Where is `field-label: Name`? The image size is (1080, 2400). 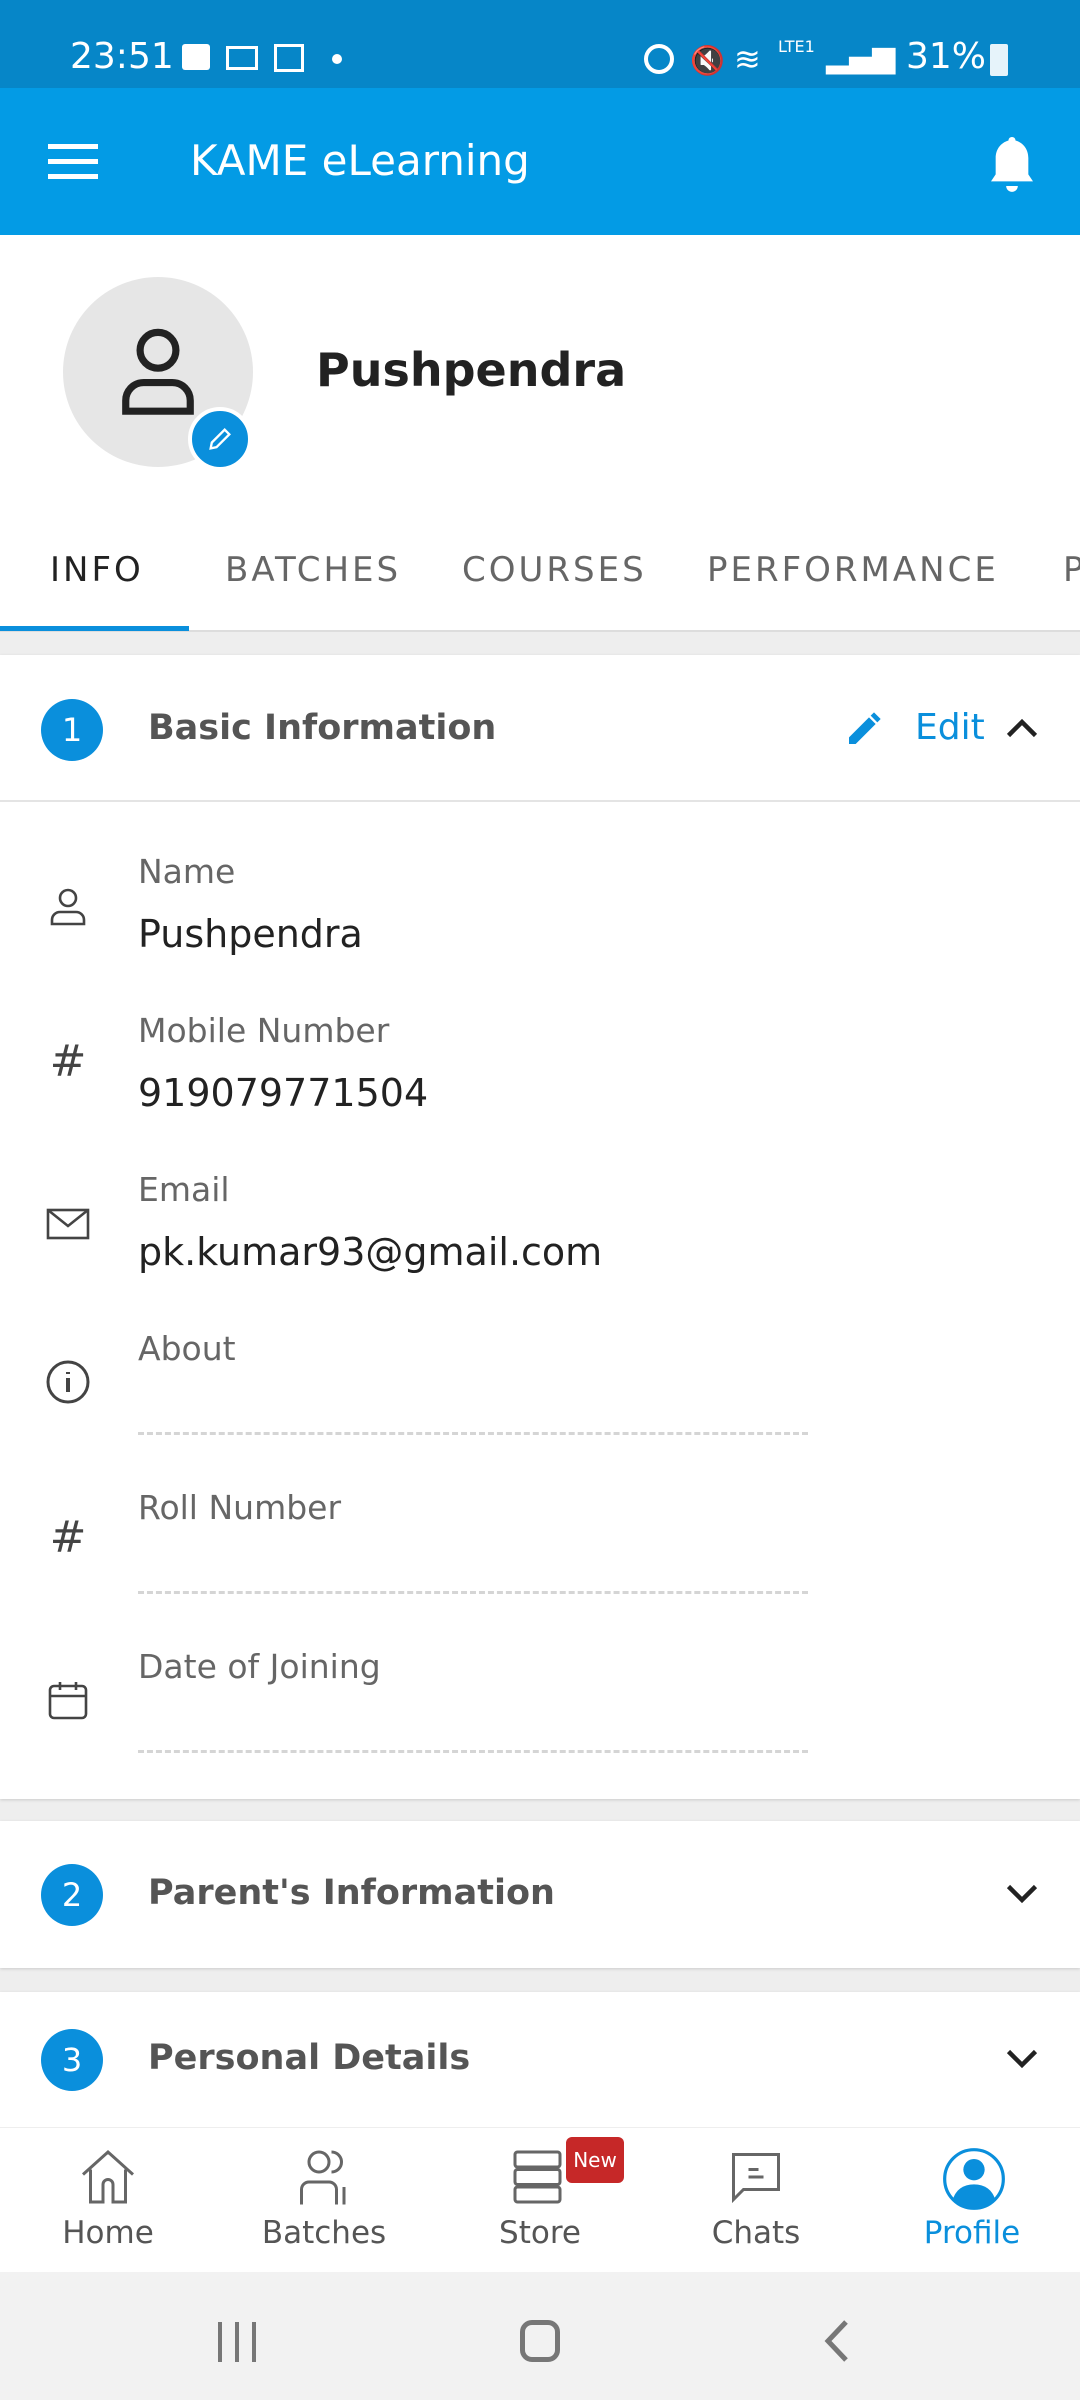 field-label: Name is located at coordinates (187, 871).